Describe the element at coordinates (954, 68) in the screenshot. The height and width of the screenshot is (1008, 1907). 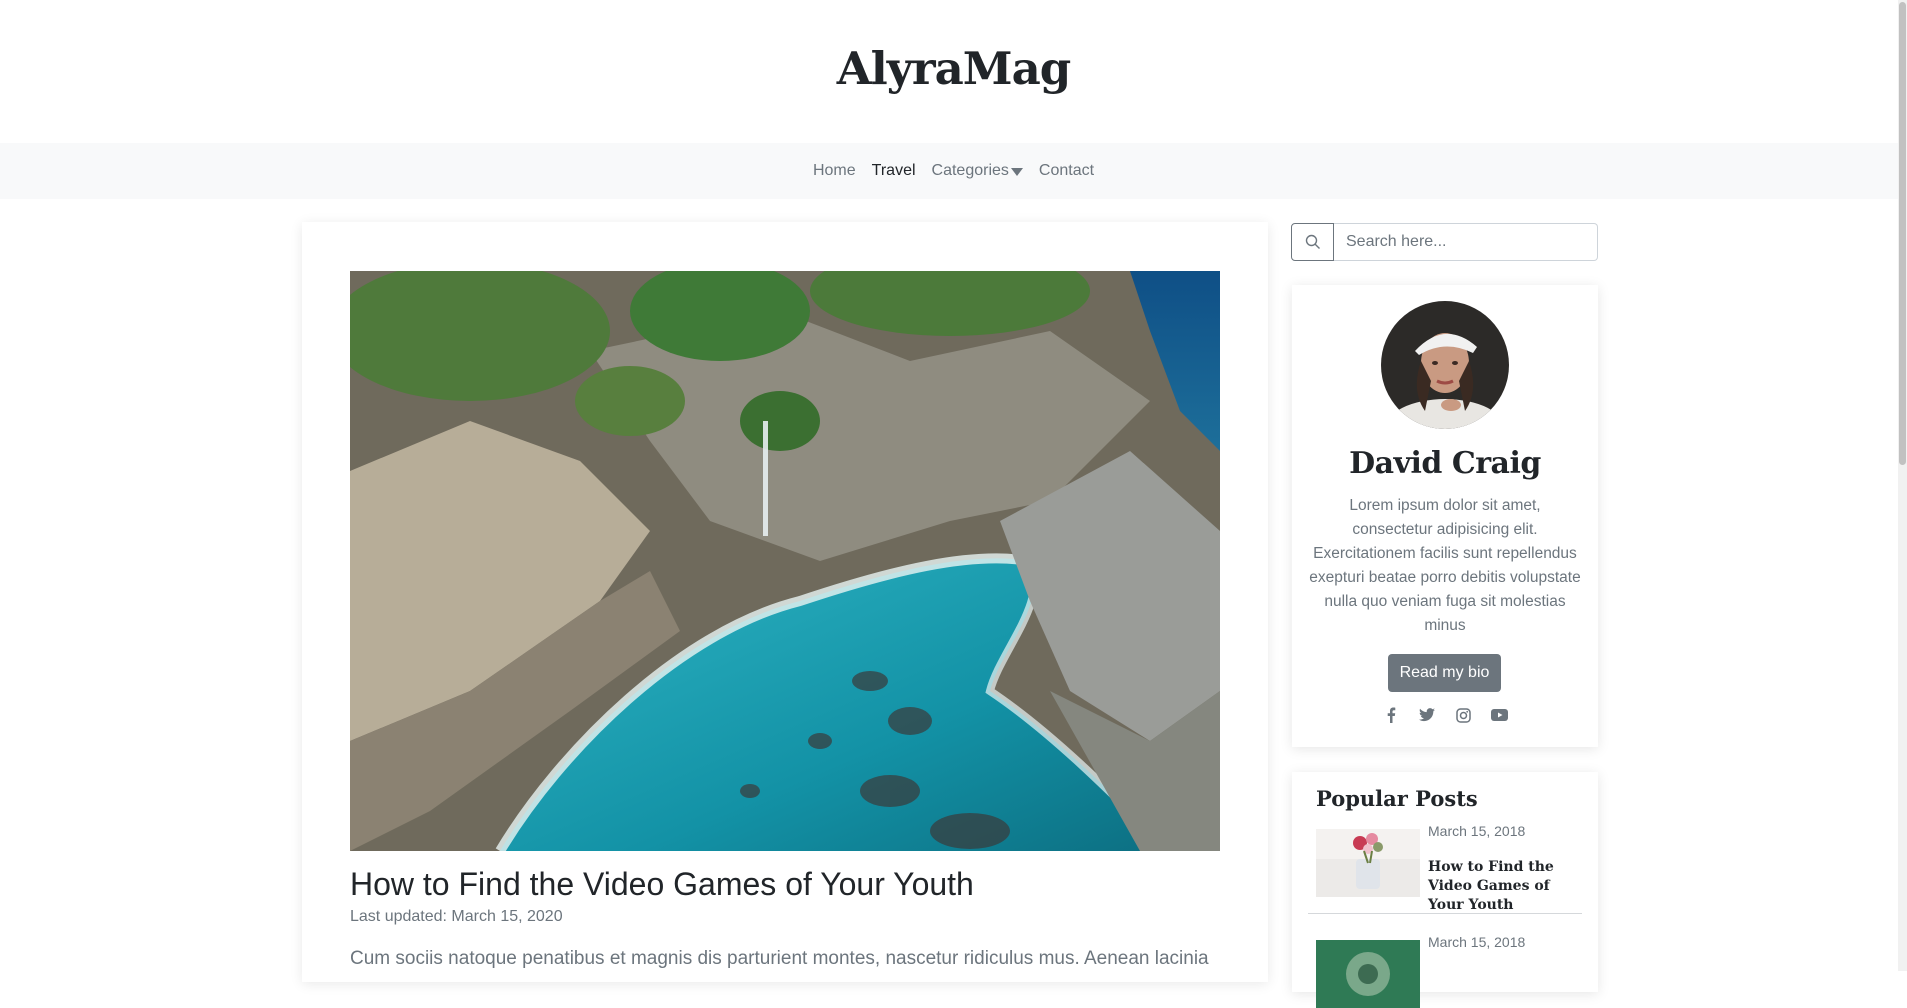
I see `site-logo: AlyraMag` at that location.